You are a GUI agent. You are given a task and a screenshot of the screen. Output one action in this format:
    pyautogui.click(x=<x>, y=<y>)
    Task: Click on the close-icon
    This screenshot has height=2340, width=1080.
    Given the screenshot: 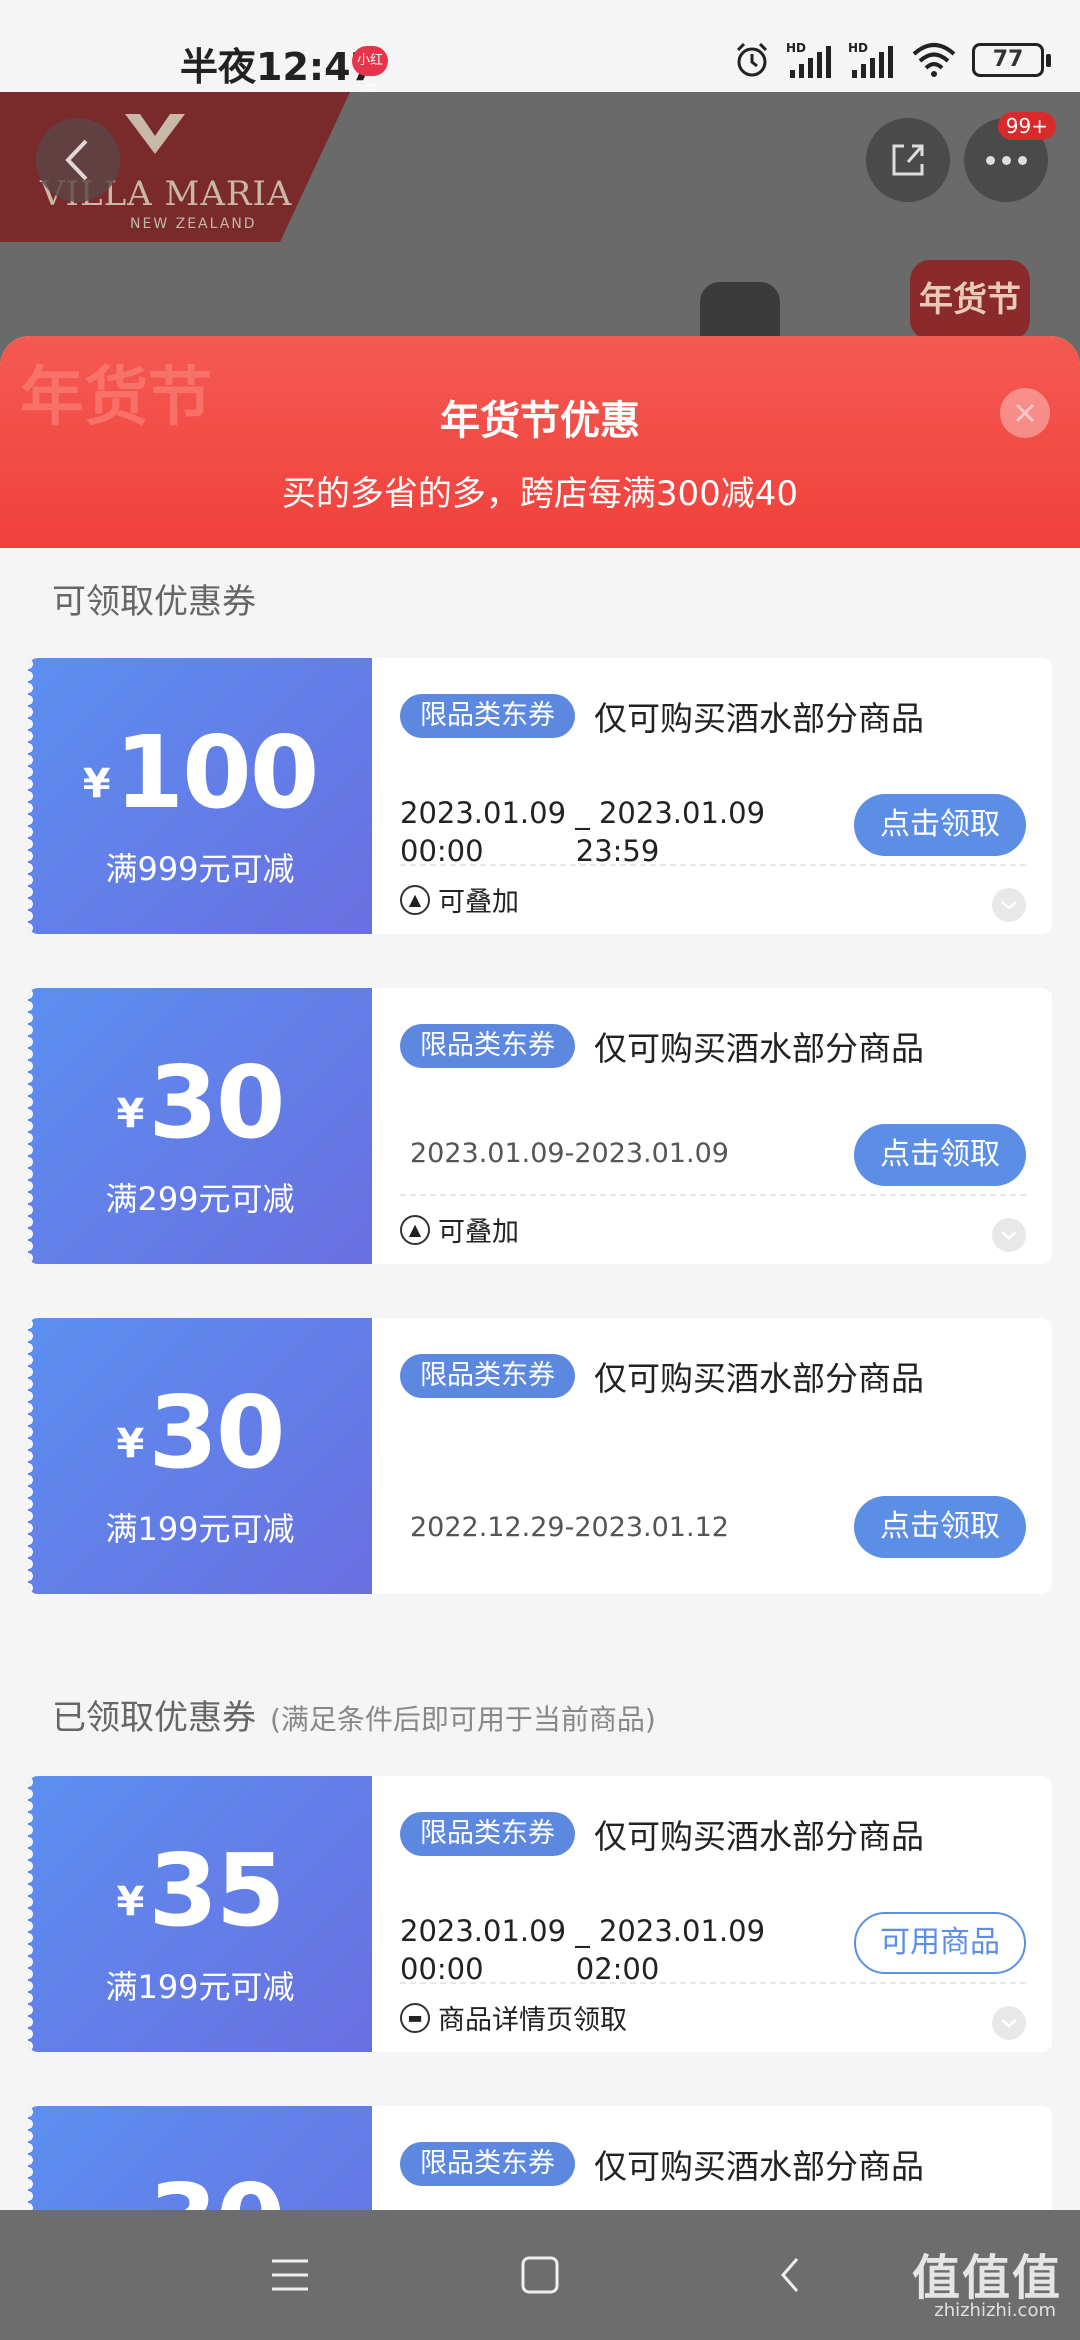 What is the action you would take?
    pyautogui.click(x=1025, y=413)
    